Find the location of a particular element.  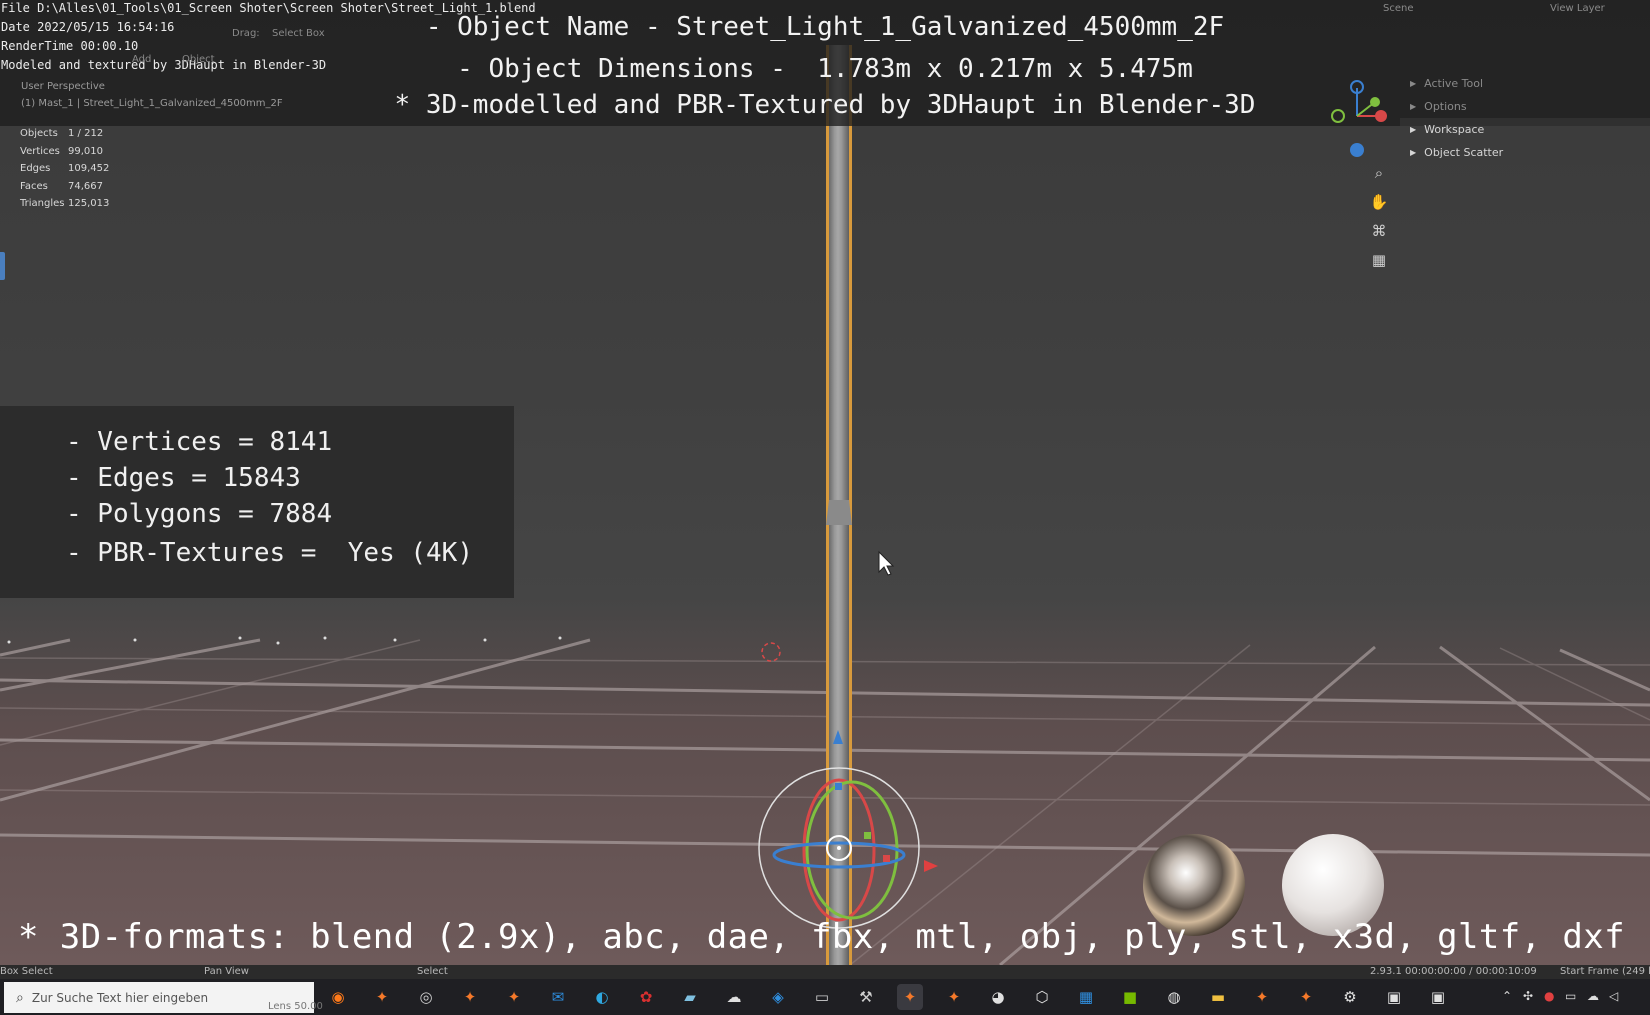

file-explorer-icon: ▬ is located at coordinates (1218, 997).